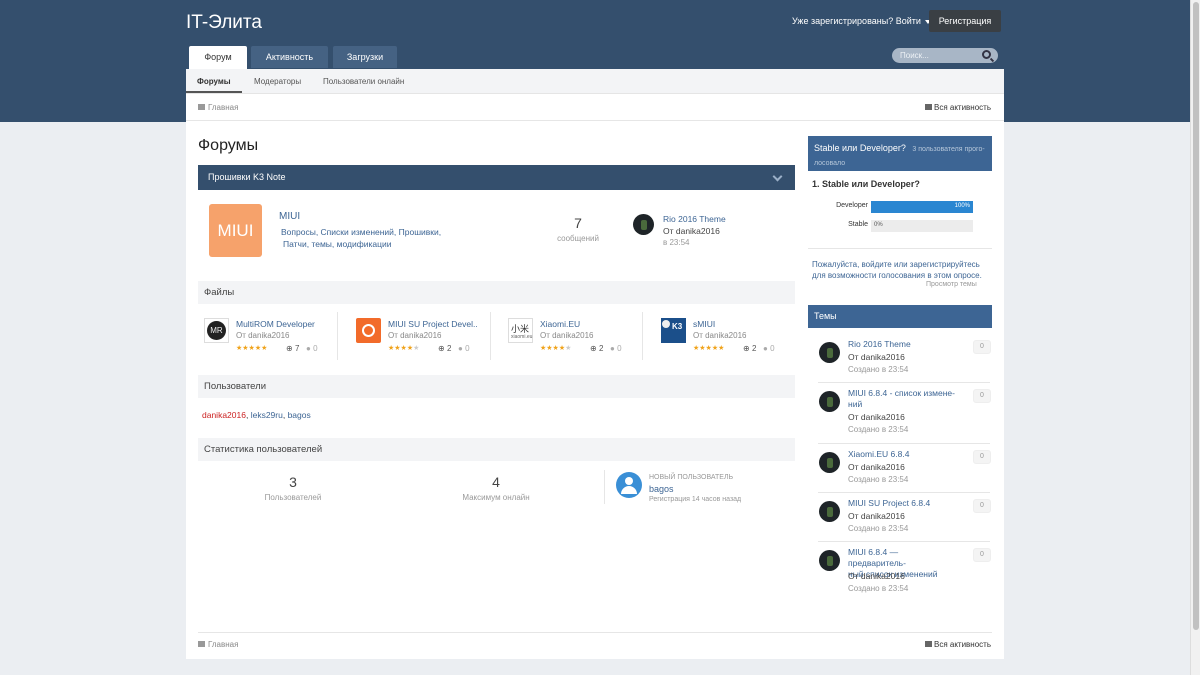 The image size is (1200, 675). I want to click on new-user-avatar, so click(629, 485).